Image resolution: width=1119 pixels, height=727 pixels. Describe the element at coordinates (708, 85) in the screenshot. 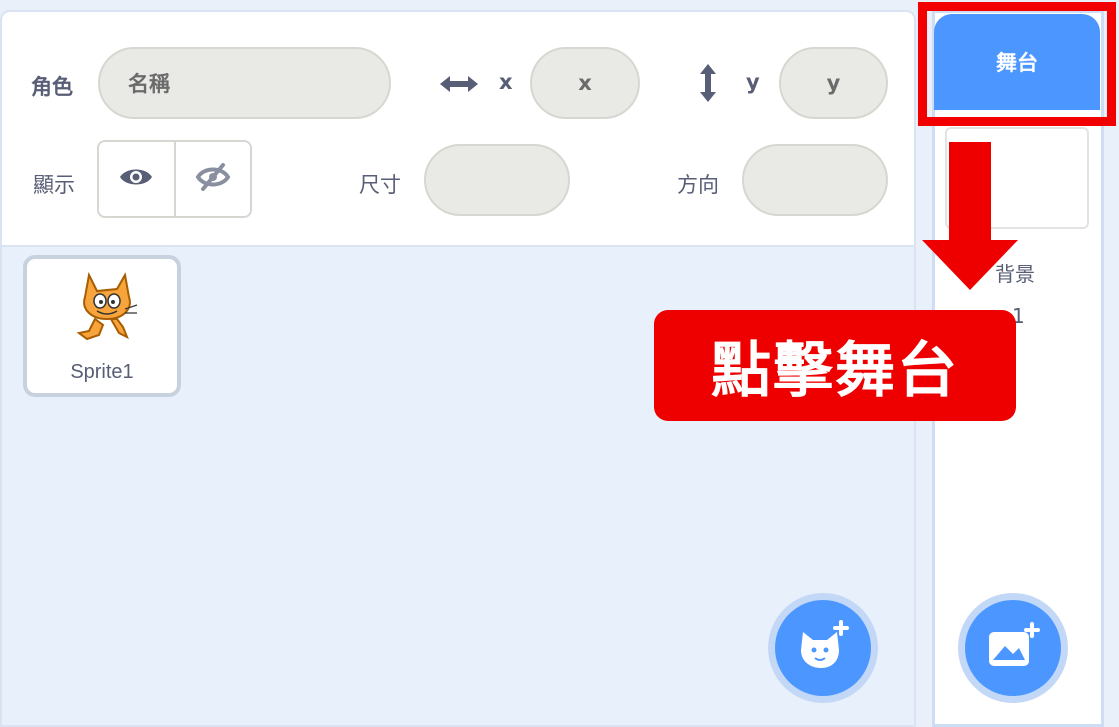

I see `arrows-vertical-icon` at that location.